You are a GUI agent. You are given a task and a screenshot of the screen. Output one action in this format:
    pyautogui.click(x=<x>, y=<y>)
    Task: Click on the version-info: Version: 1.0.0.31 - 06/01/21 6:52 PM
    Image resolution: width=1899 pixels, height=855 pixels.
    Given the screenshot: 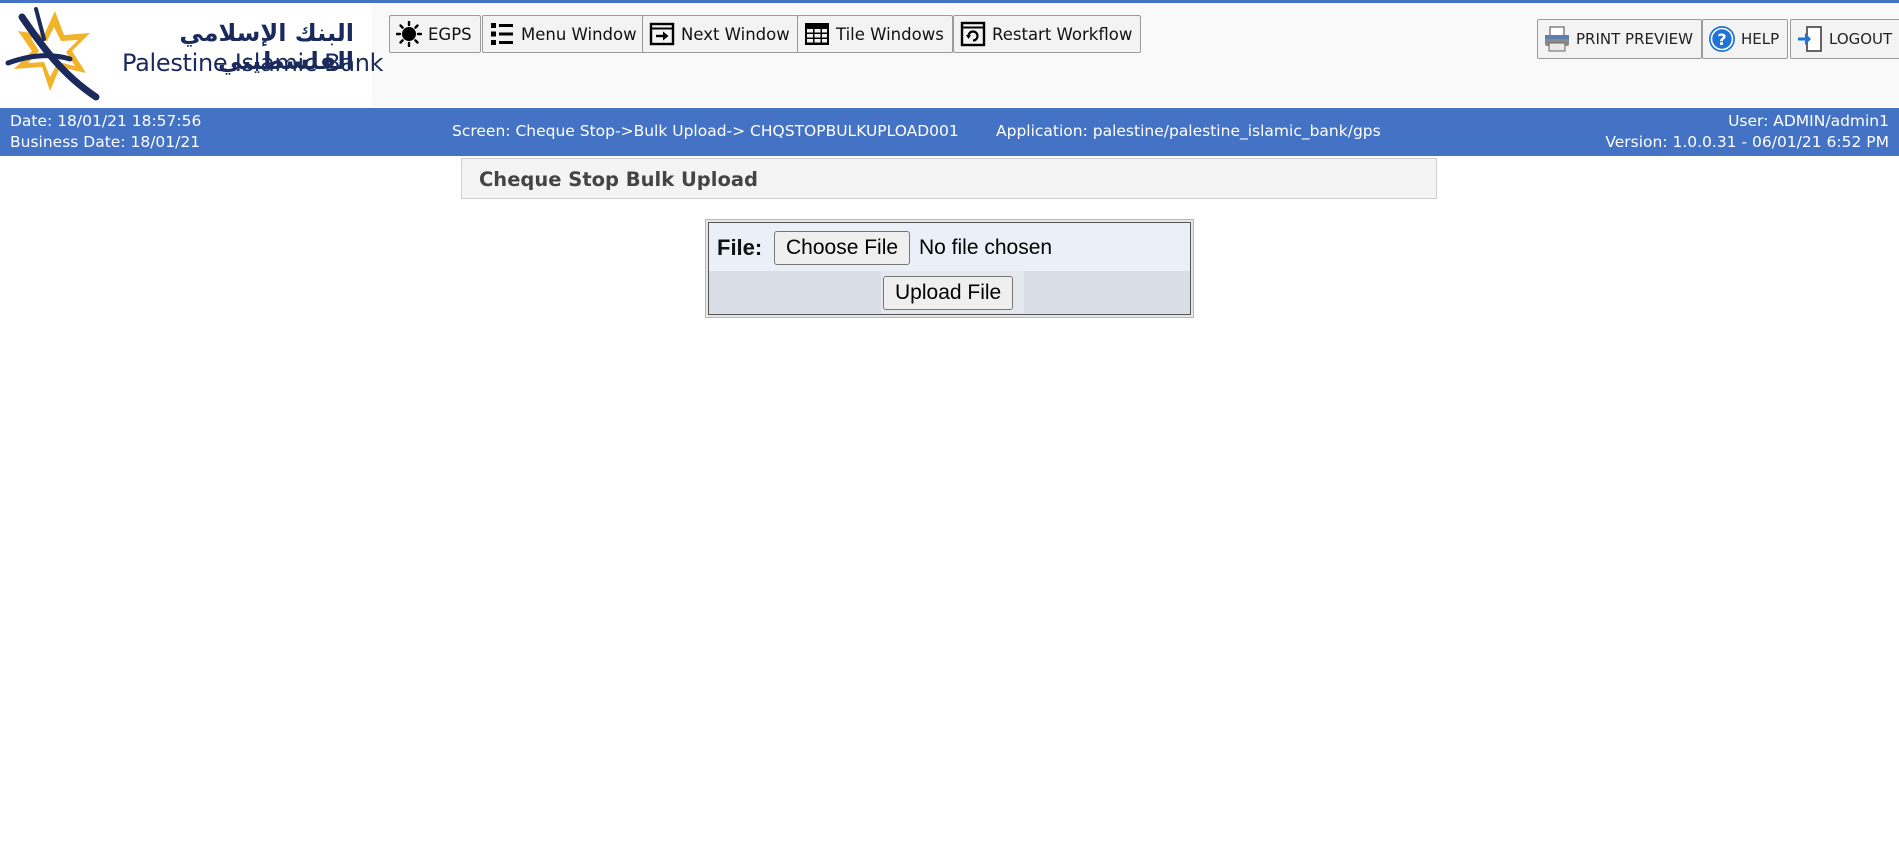 What is the action you would take?
    pyautogui.click(x=1747, y=142)
    